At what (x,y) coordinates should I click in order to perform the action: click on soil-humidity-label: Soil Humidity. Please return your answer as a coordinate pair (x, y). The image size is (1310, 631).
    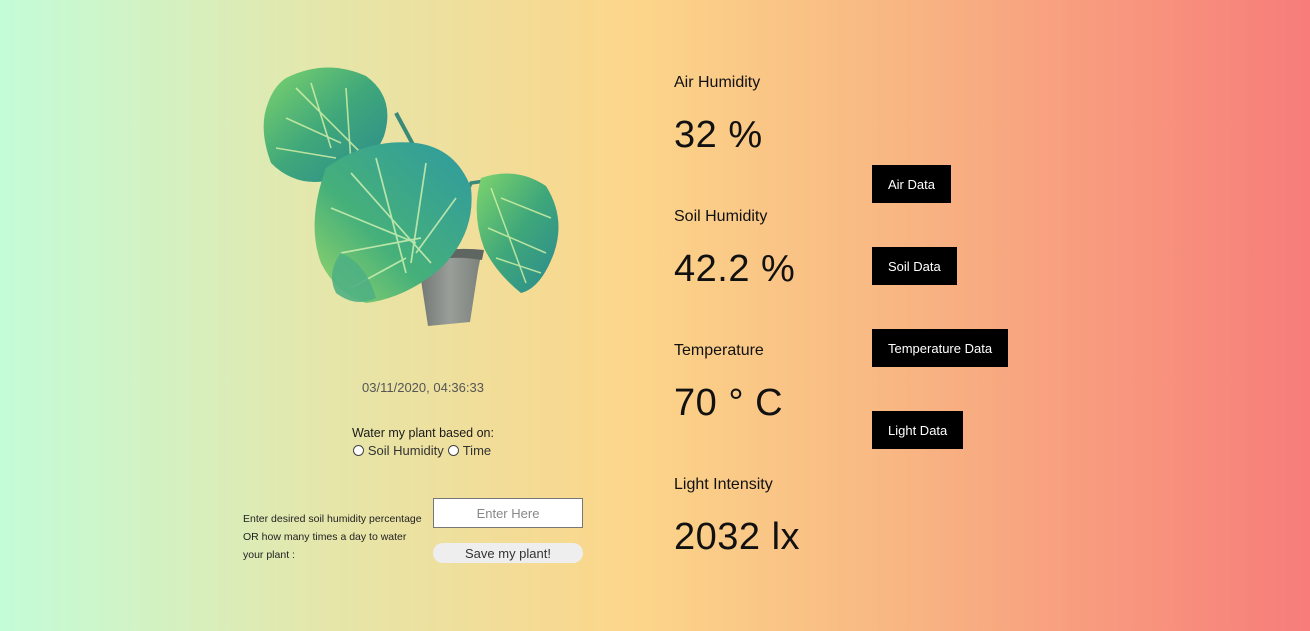
    Looking at the image, I should click on (721, 216).